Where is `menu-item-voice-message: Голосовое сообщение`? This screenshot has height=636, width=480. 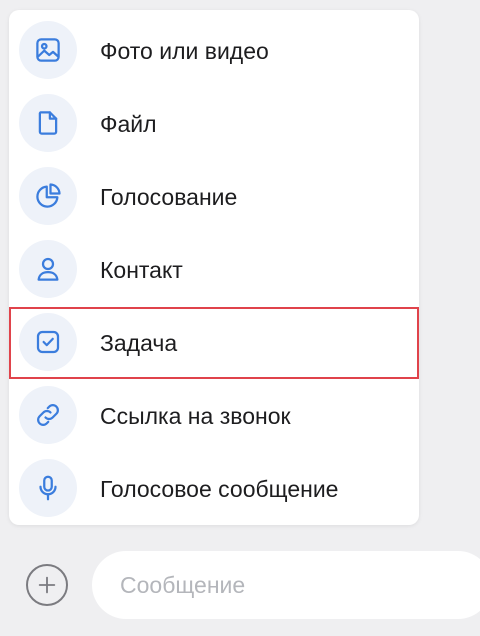
menu-item-voice-message: Голосовое сообщение is located at coordinates (214, 489).